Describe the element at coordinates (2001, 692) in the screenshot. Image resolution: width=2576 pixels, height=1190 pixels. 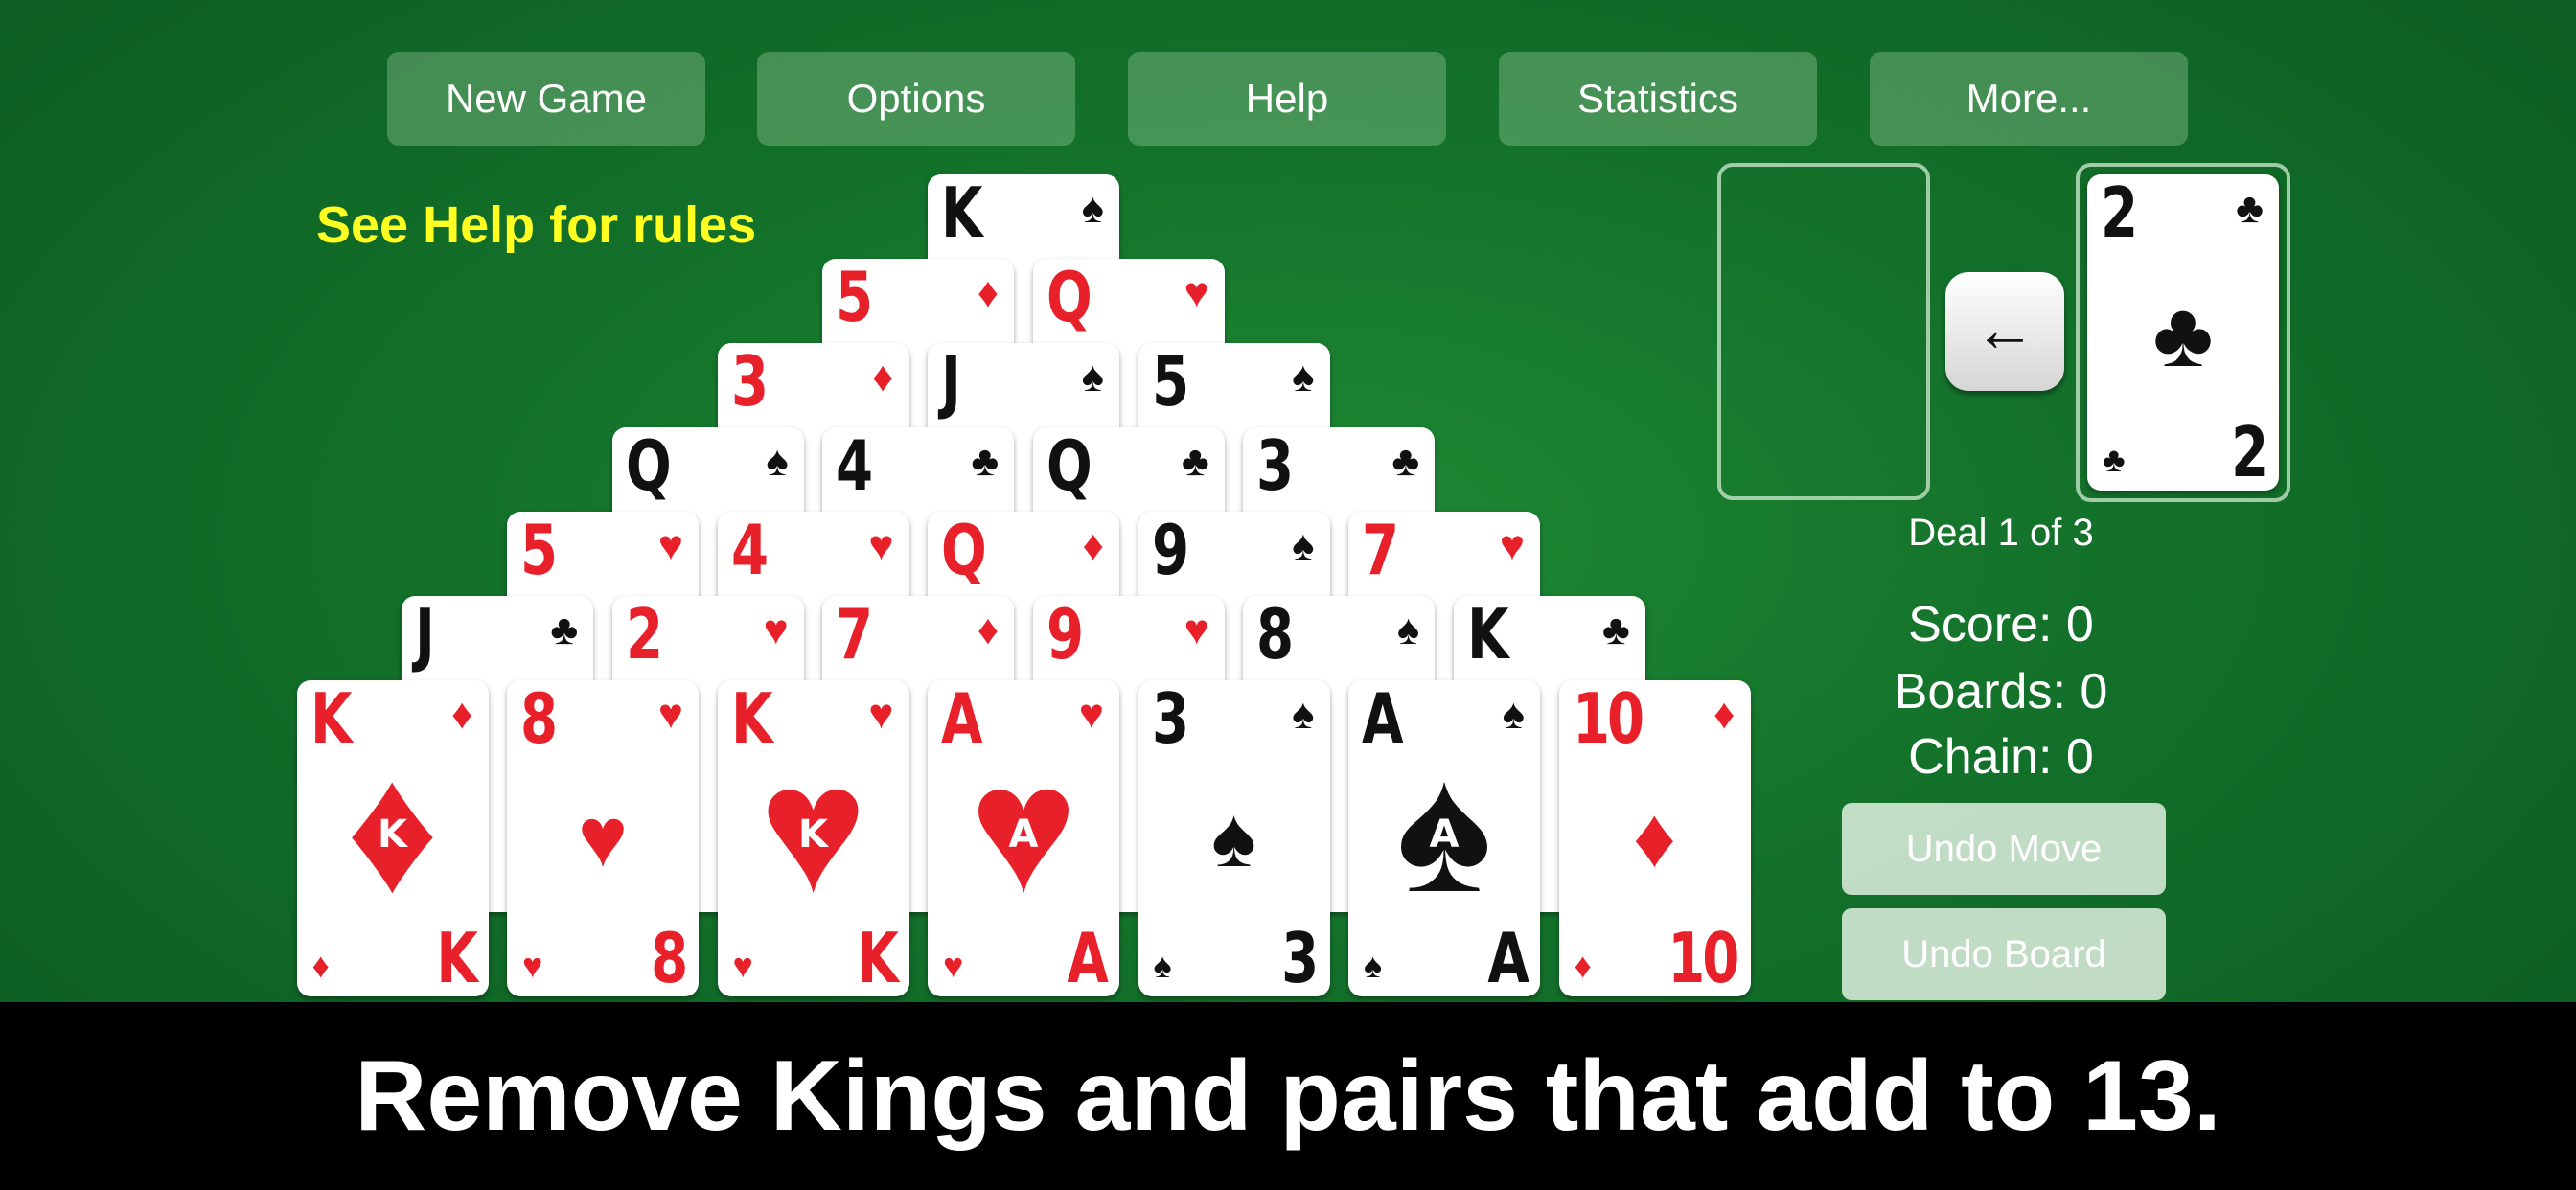
I see `boards-display: Boards: 0` at that location.